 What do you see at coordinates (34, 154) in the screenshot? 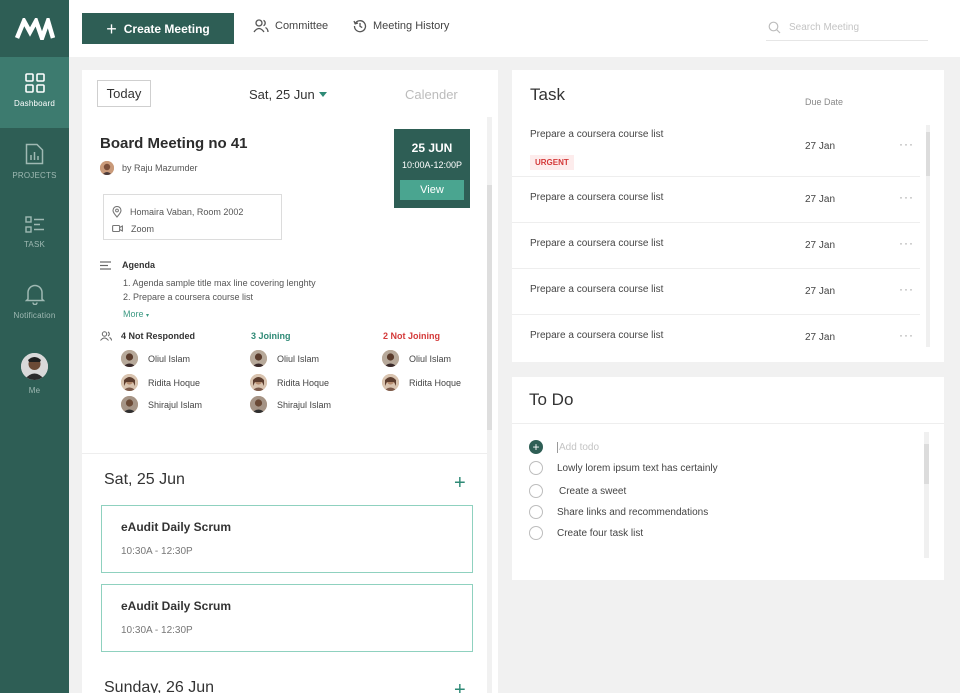
I see `chart-file-icon` at bounding box center [34, 154].